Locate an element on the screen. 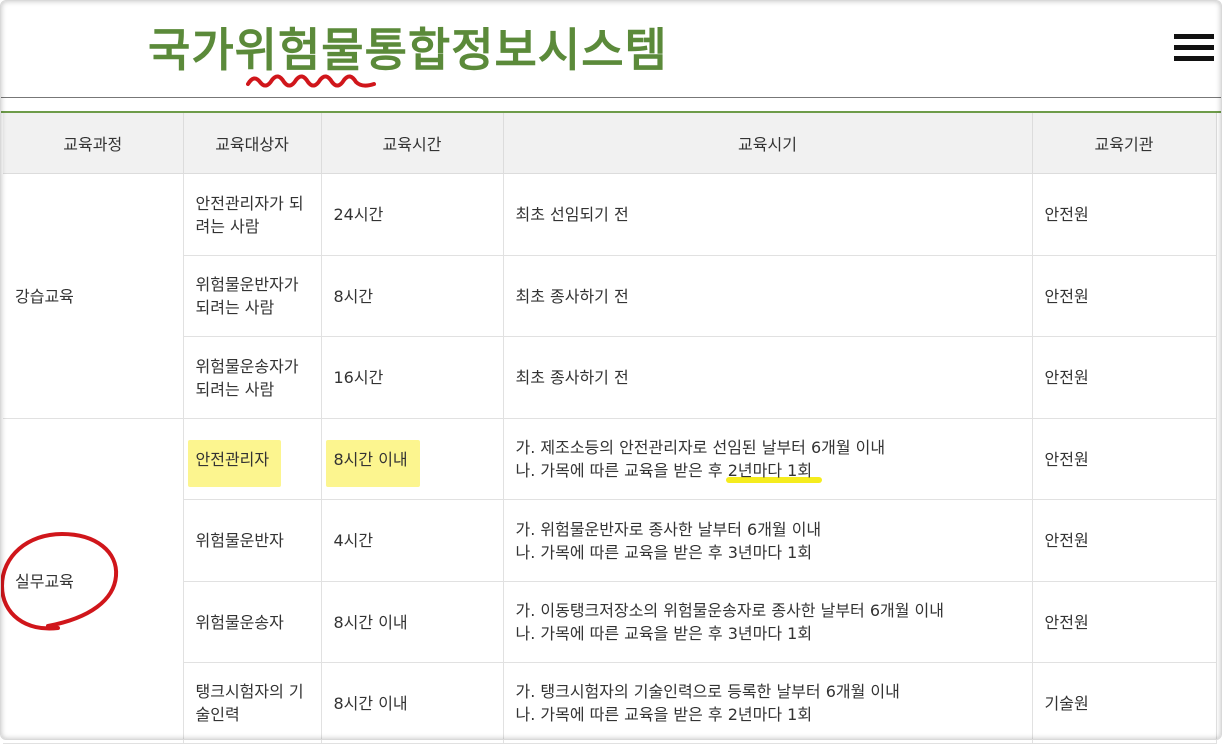 Image resolution: width=1222 pixels, height=744 pixels. column-header-timing: 교육시기 is located at coordinates (767, 143).